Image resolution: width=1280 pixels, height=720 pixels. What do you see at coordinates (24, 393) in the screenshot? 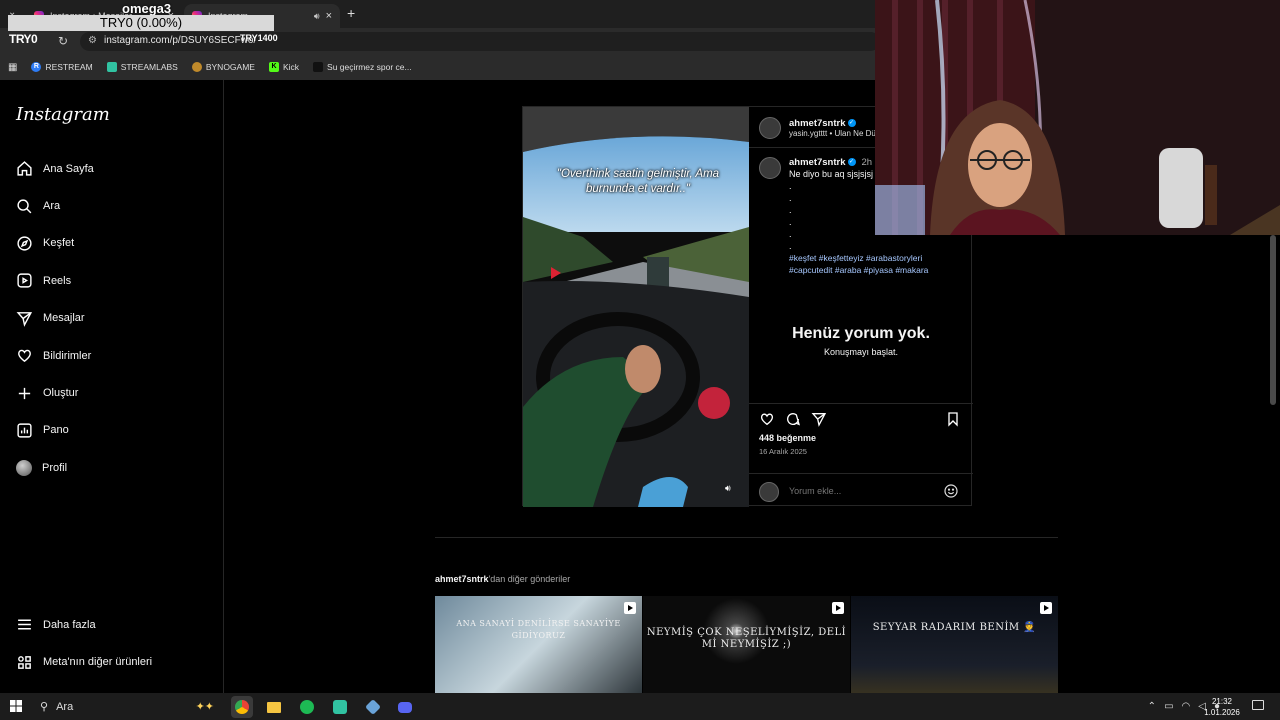
I see `plus-icon` at bounding box center [24, 393].